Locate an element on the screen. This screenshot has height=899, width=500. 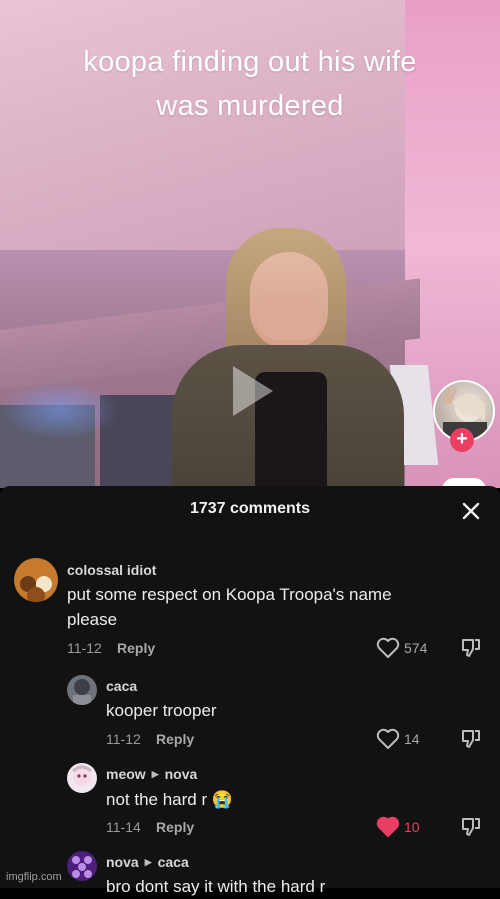
comment-username: nova ▶ caca is located at coordinates (147, 862).